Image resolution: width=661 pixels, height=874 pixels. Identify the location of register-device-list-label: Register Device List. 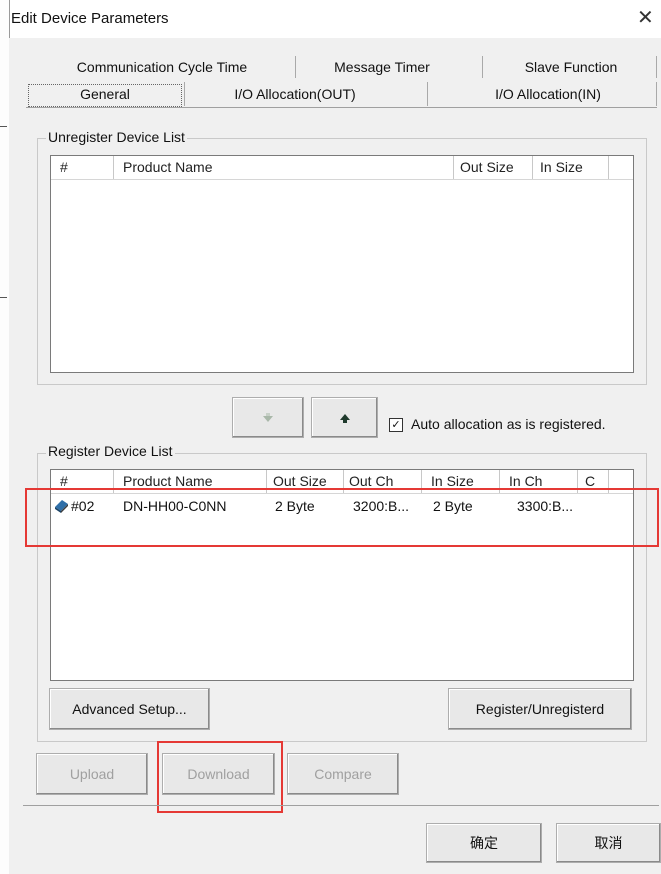
(110, 451).